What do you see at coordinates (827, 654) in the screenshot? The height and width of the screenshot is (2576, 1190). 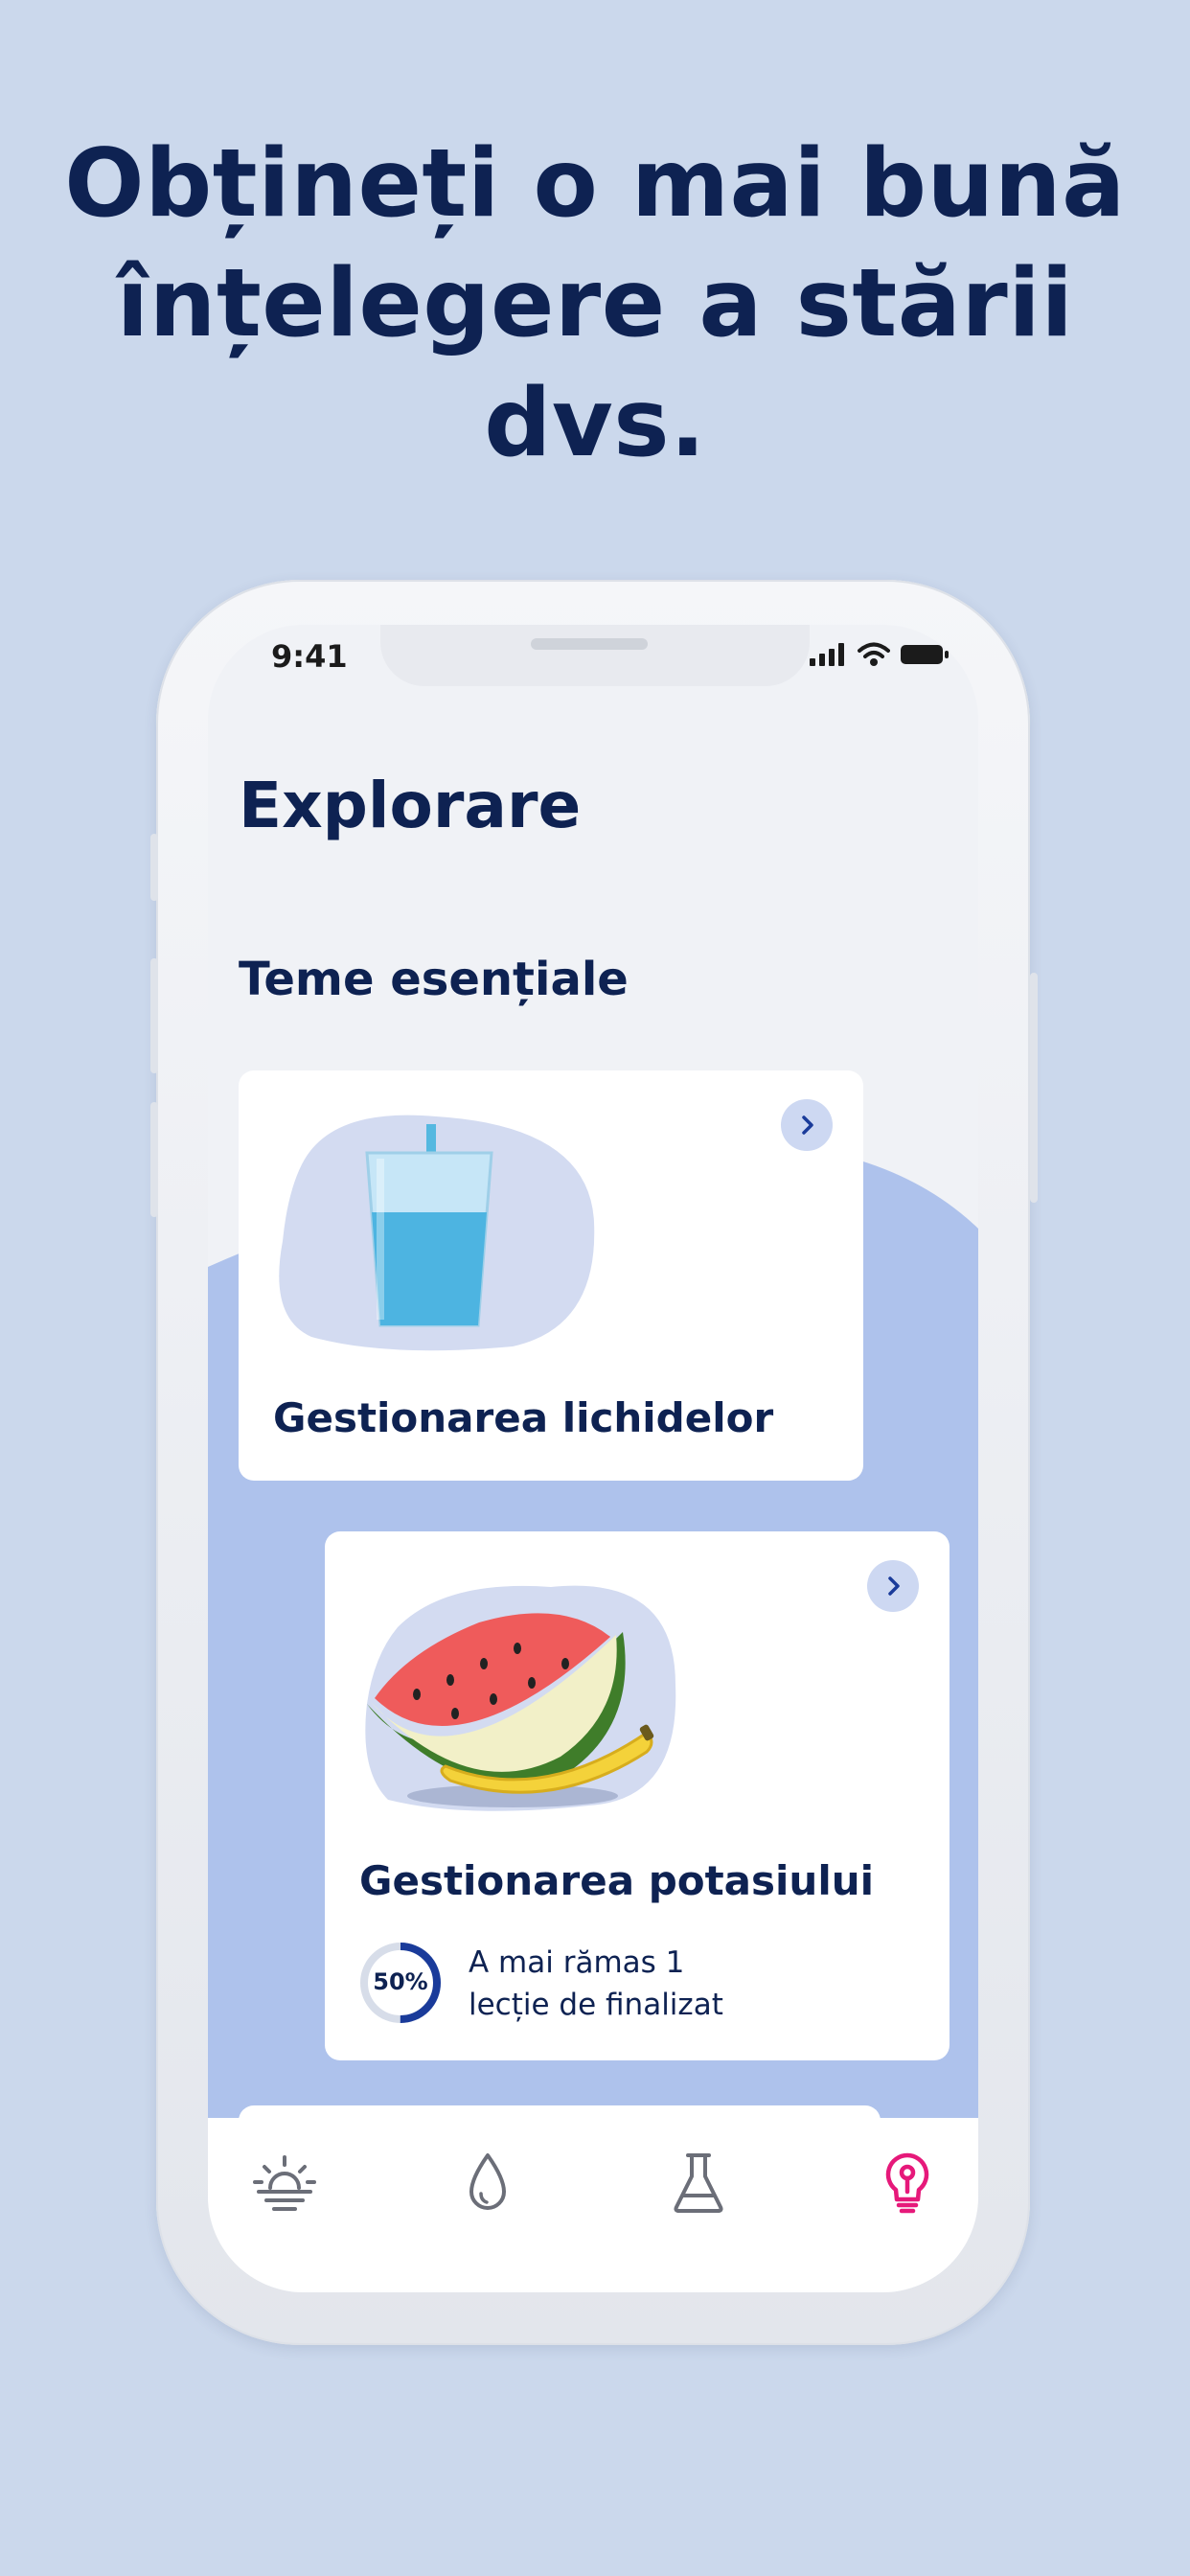 I see `signal-icon` at bounding box center [827, 654].